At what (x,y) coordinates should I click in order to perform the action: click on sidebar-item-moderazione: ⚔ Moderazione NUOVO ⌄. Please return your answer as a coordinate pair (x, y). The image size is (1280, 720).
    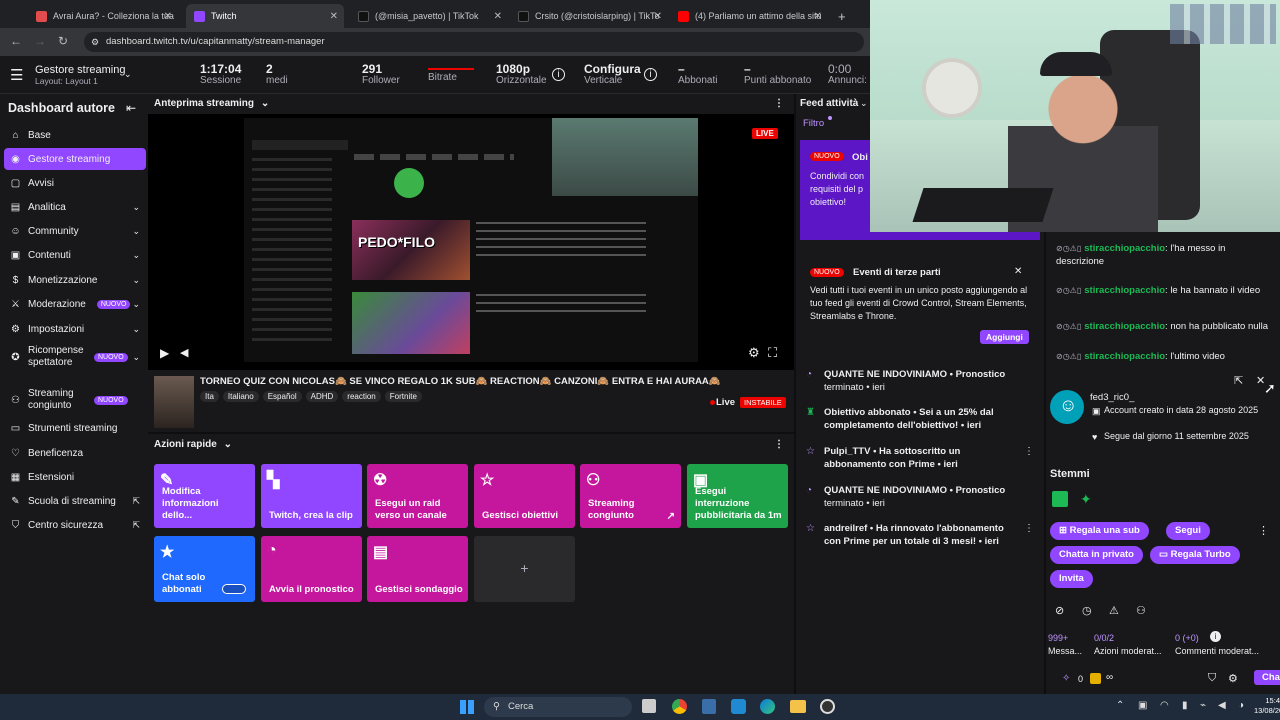
    Looking at the image, I should click on (75, 304).